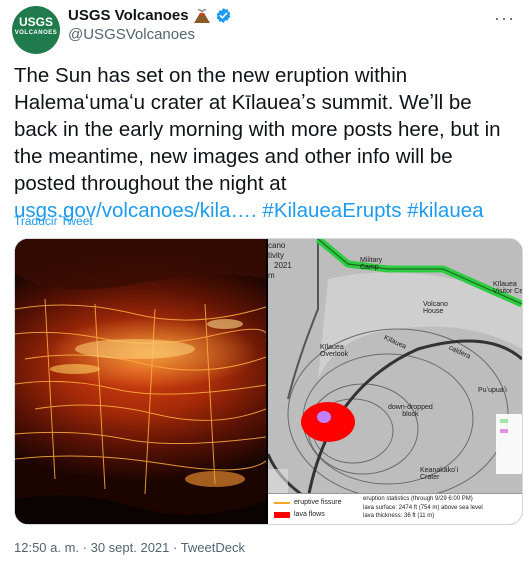 The height and width of the screenshot is (563, 529). What do you see at coordinates (271, 275) in the screenshot?
I see `map-title-line4: m` at bounding box center [271, 275].